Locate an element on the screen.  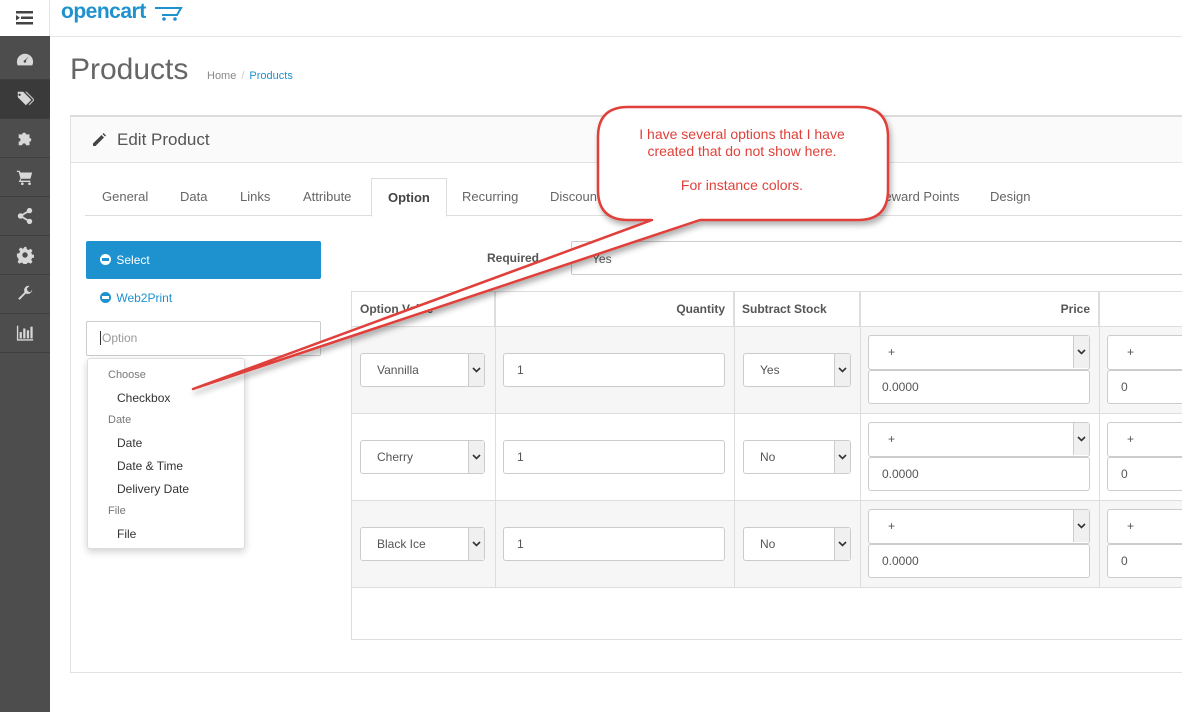
text-cursor is located at coordinates (100, 338).